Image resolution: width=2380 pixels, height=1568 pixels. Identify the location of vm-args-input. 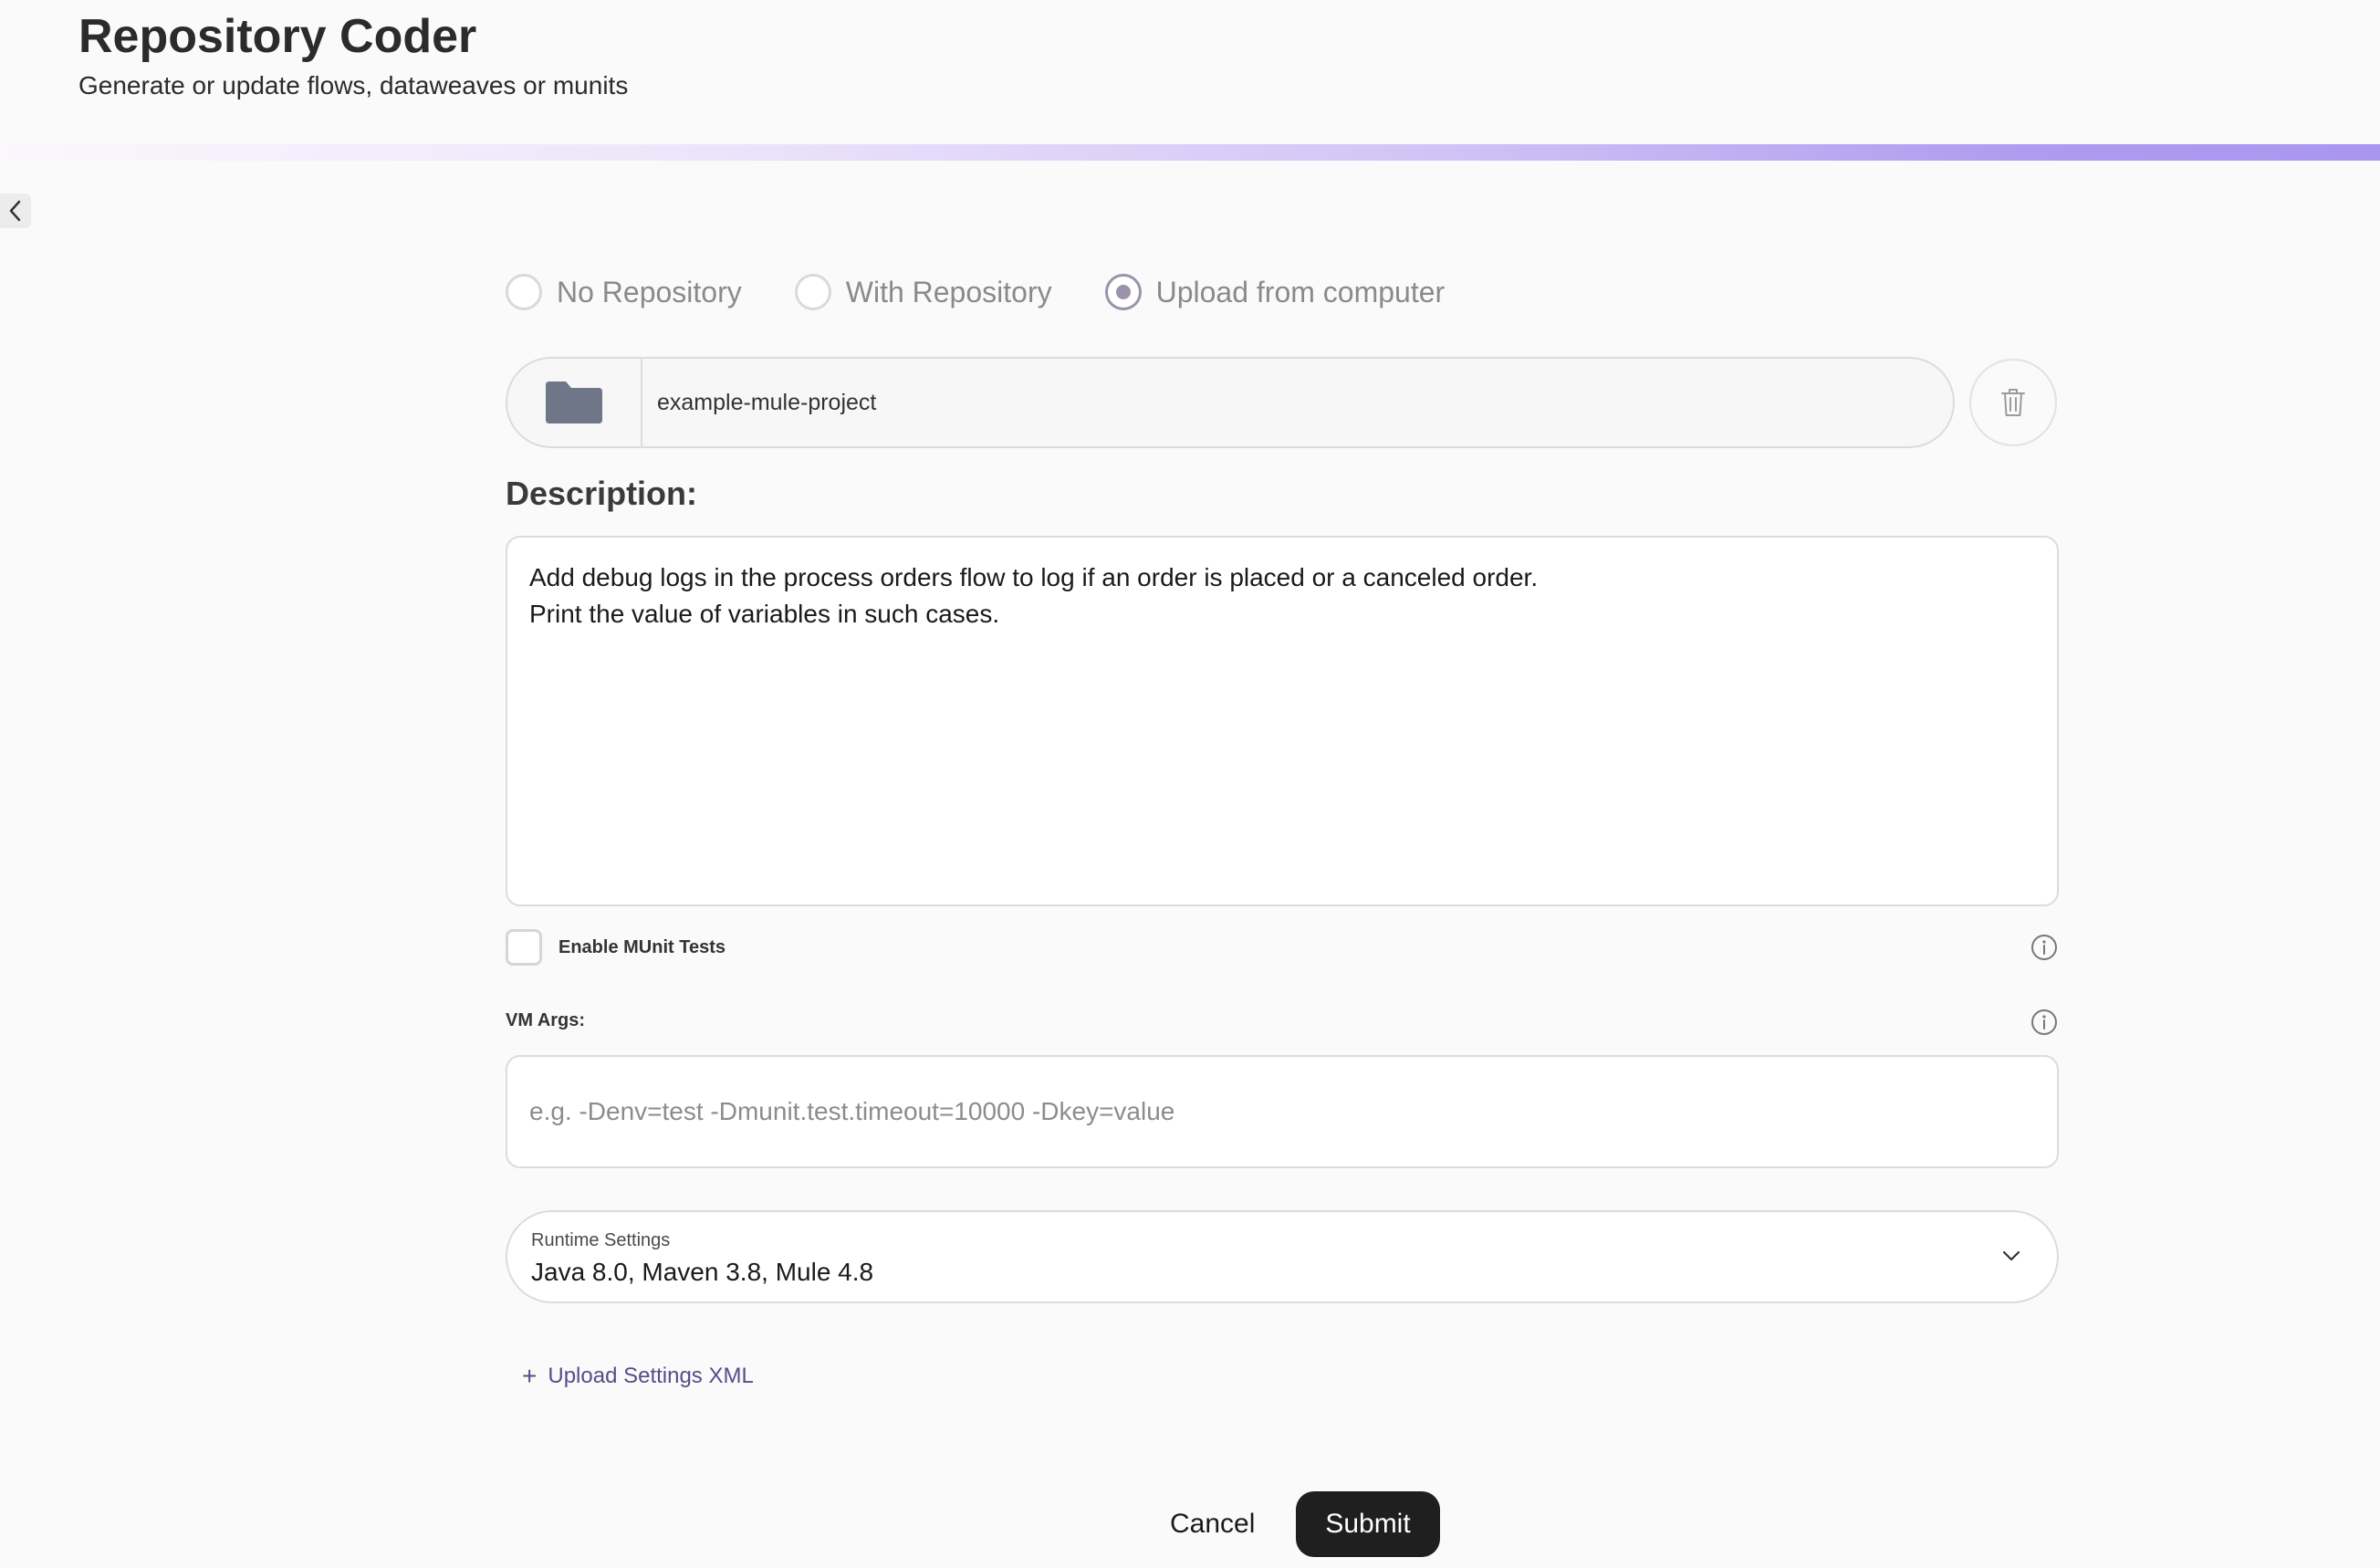
(1282, 1112).